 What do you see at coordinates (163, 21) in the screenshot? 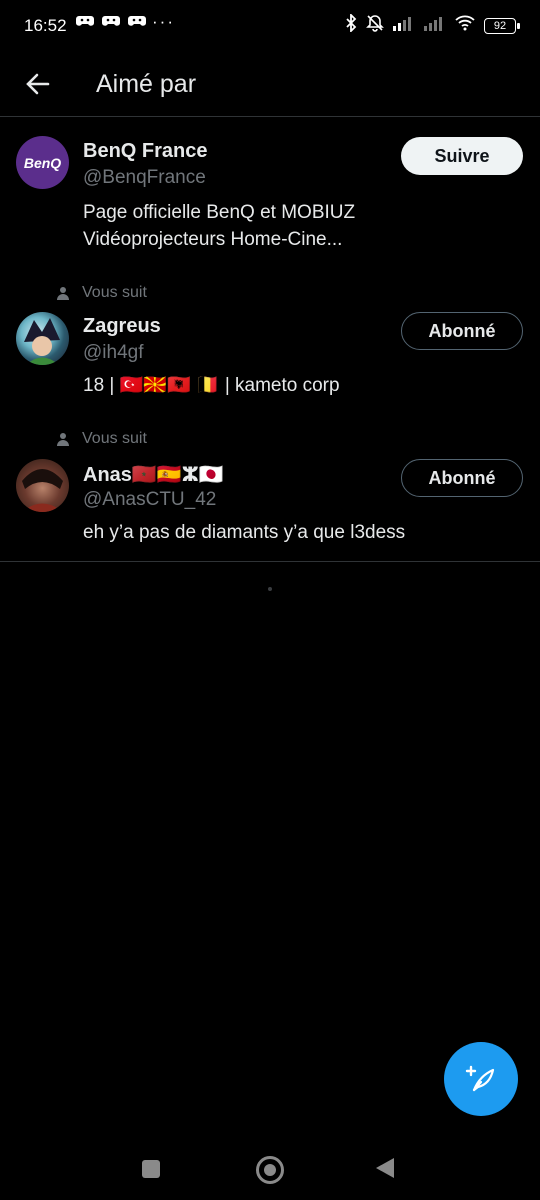
I see `more-notifications-icon: ···` at bounding box center [163, 21].